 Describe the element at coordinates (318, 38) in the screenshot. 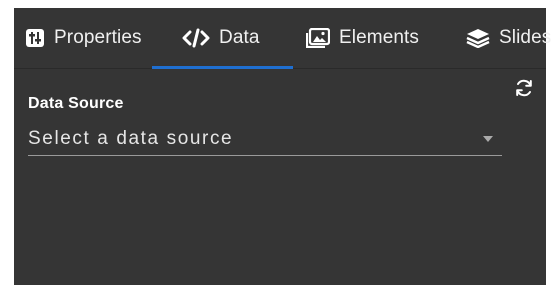

I see `image-icon` at that location.